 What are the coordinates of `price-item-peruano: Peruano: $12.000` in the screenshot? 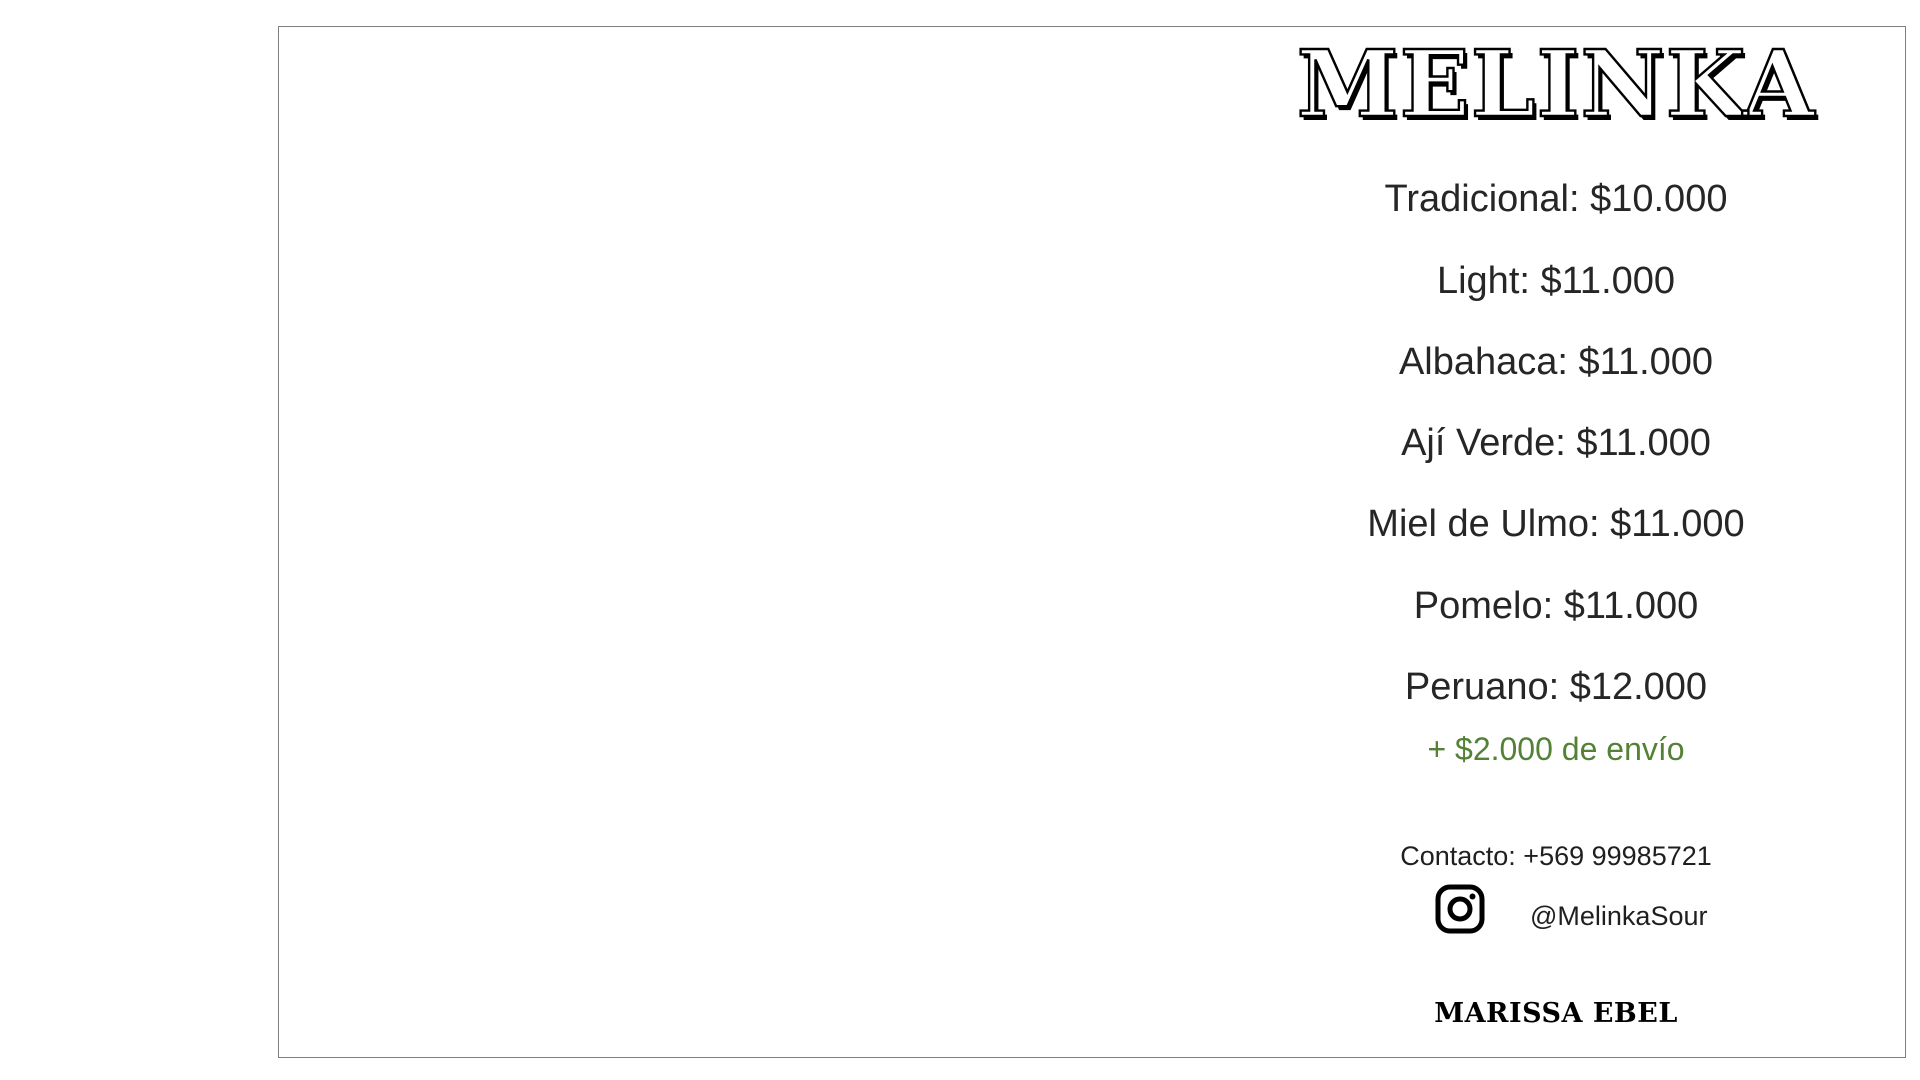 It's located at (1556, 687).